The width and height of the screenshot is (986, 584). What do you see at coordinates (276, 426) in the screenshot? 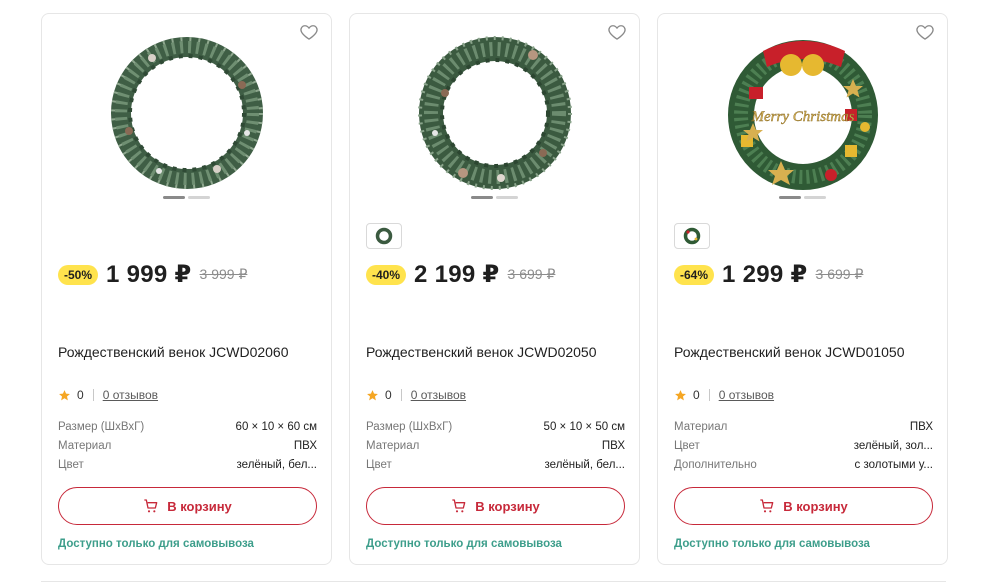
I see `spec-value: 60 × 10 × 60 см` at bounding box center [276, 426].